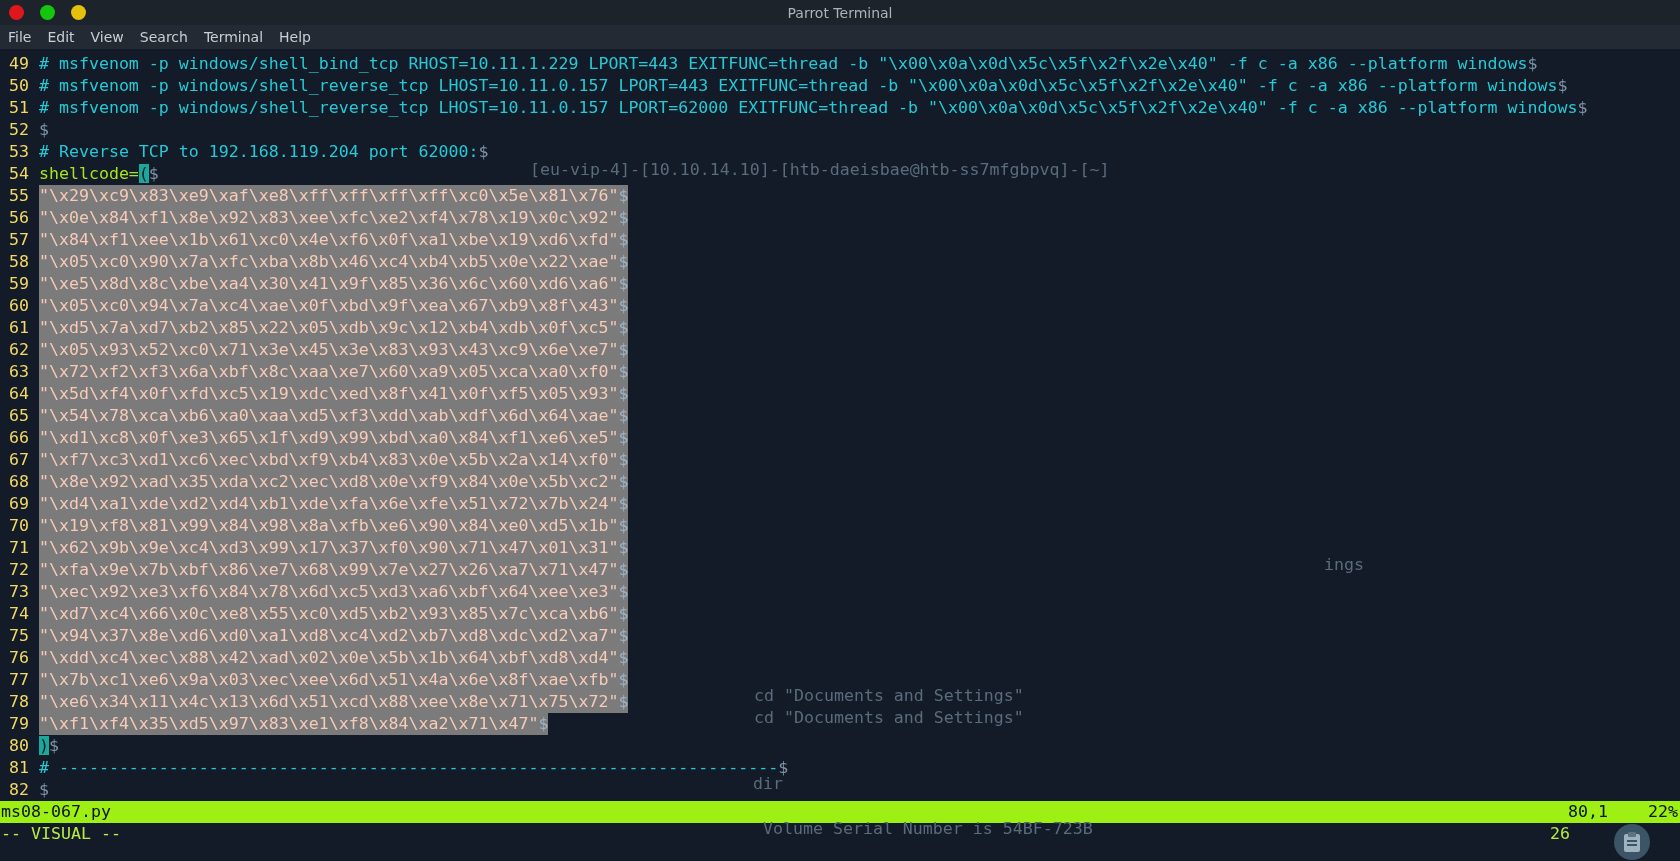 This screenshot has width=1680, height=861. Describe the element at coordinates (1663, 812) in the screenshot. I see `scroll-percent: 22%` at that location.